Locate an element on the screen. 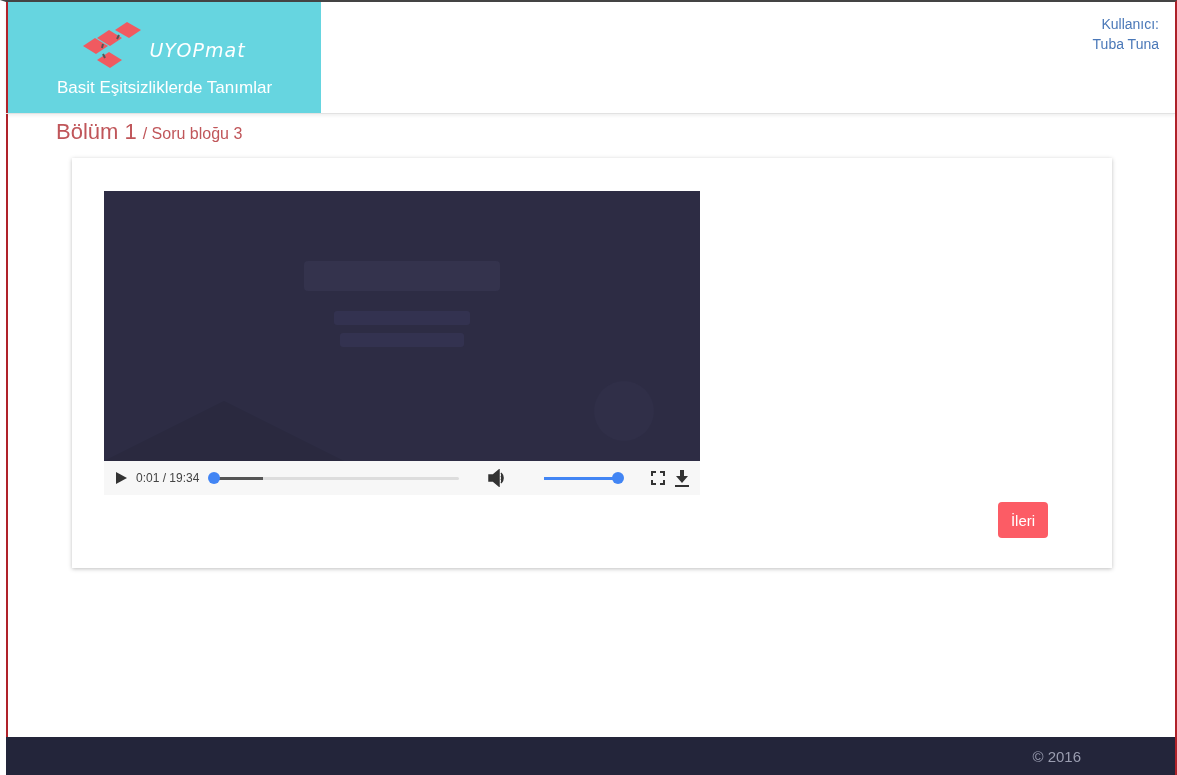 Image resolution: width=1177 pixels, height=775 pixels. download-icon is located at coordinates (682, 478).